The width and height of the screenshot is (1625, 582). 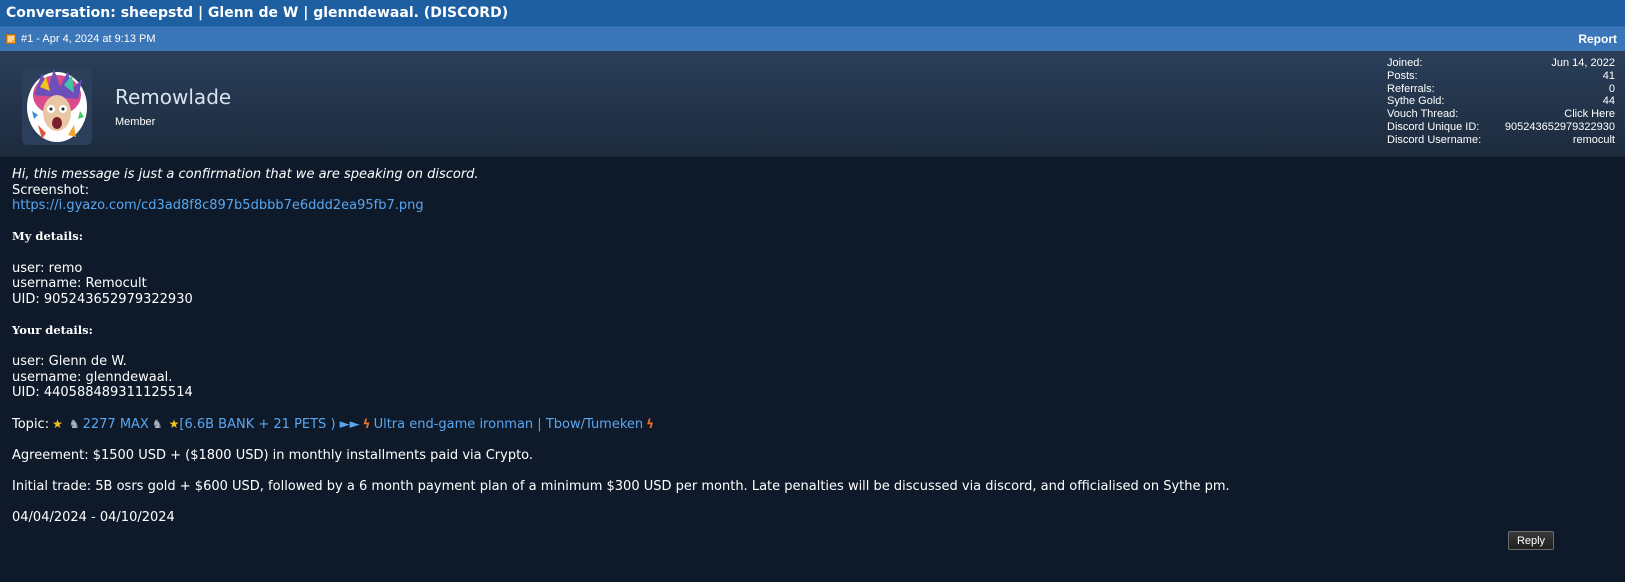 What do you see at coordinates (88, 39) in the screenshot?
I see `post-number-date: #1 - Apr 4, 2024 at 9:13 PM` at bounding box center [88, 39].